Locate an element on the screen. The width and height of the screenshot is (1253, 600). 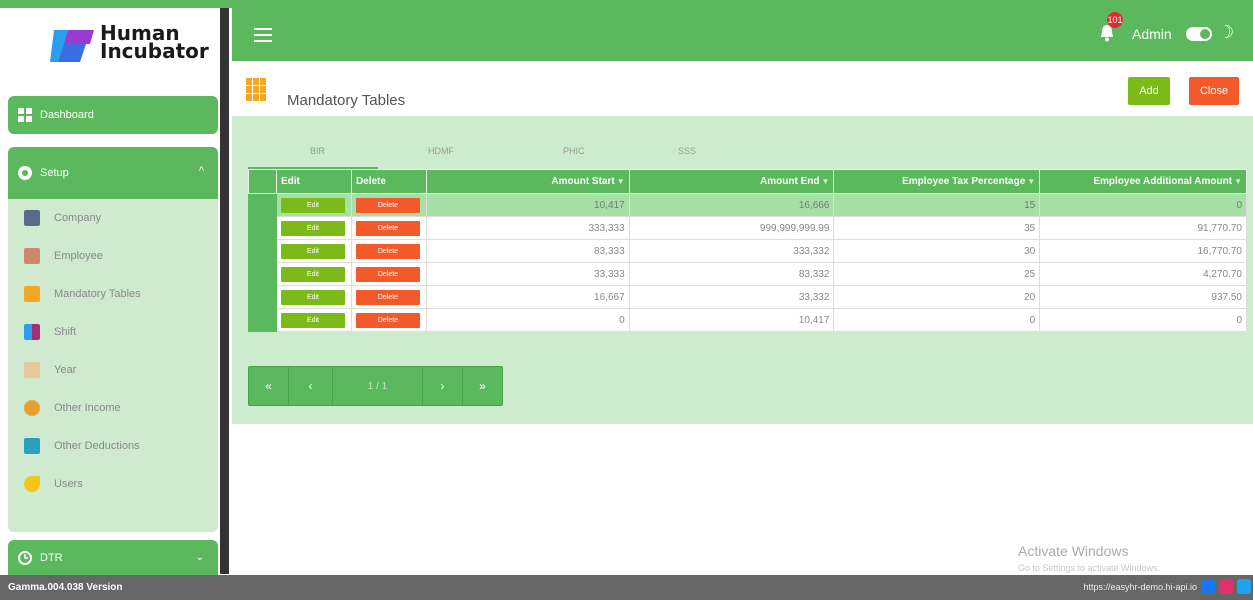
cell-tax-percentage: 15 is located at coordinates (937, 205).